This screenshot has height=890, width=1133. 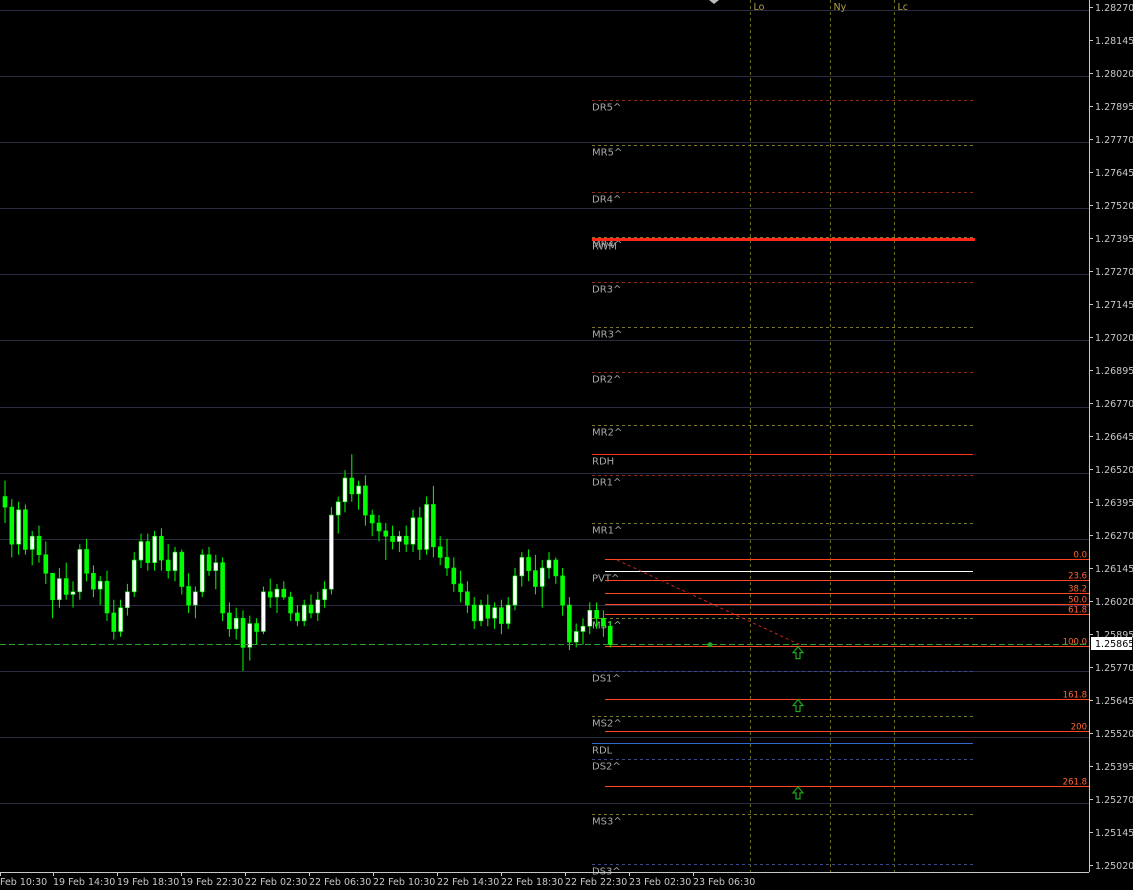 What do you see at coordinates (340, 882) in the screenshot?
I see `time-tick-label: 22 Feb 06:30` at bounding box center [340, 882].